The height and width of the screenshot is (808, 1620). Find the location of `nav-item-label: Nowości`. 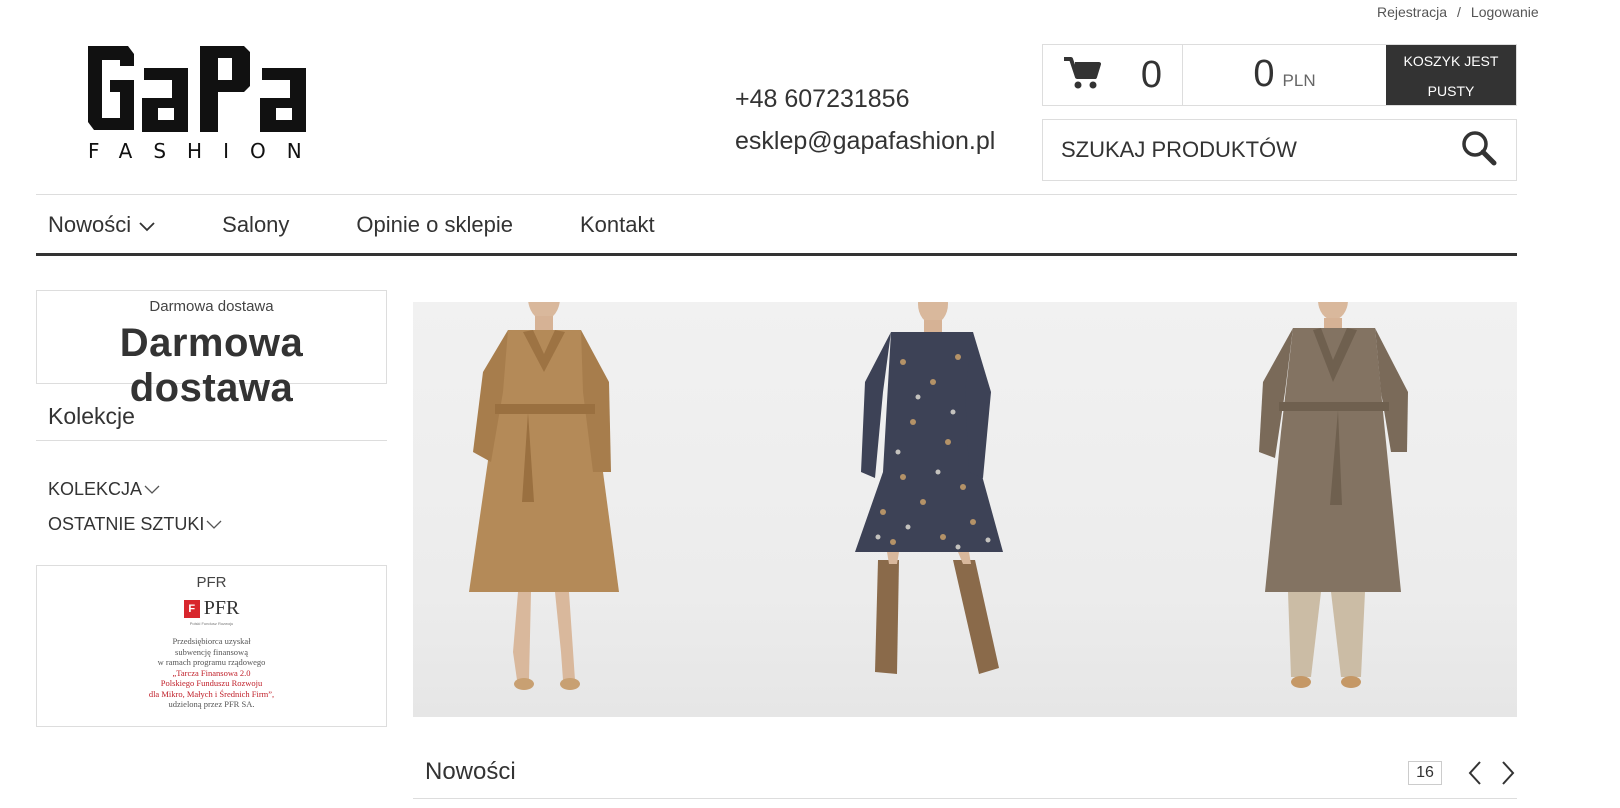

nav-item-label: Nowości is located at coordinates (90, 224).